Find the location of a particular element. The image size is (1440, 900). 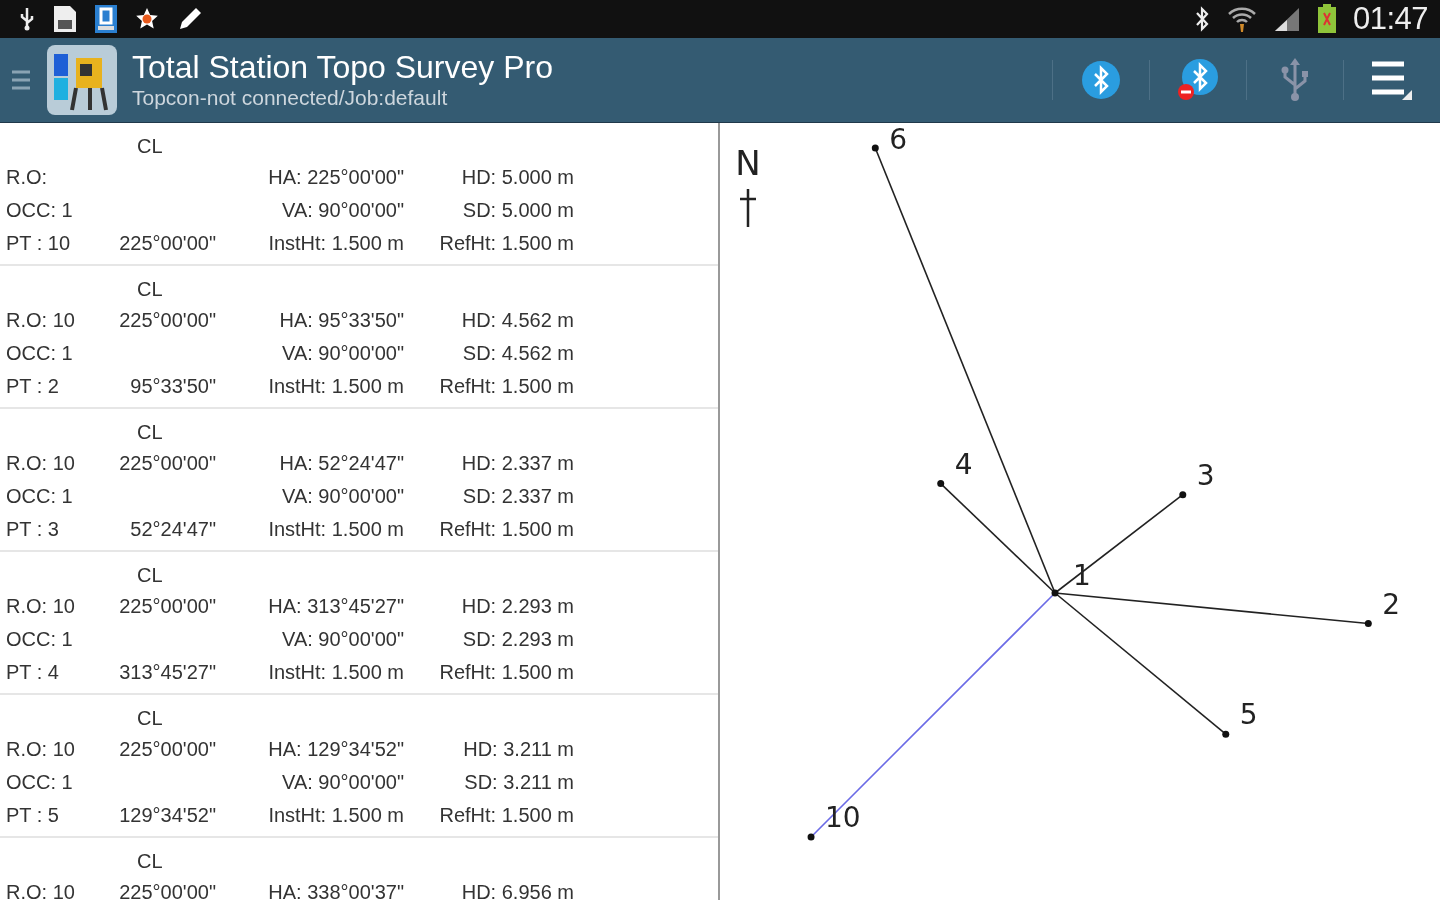

point-label: 5 is located at coordinates (1248, 715).